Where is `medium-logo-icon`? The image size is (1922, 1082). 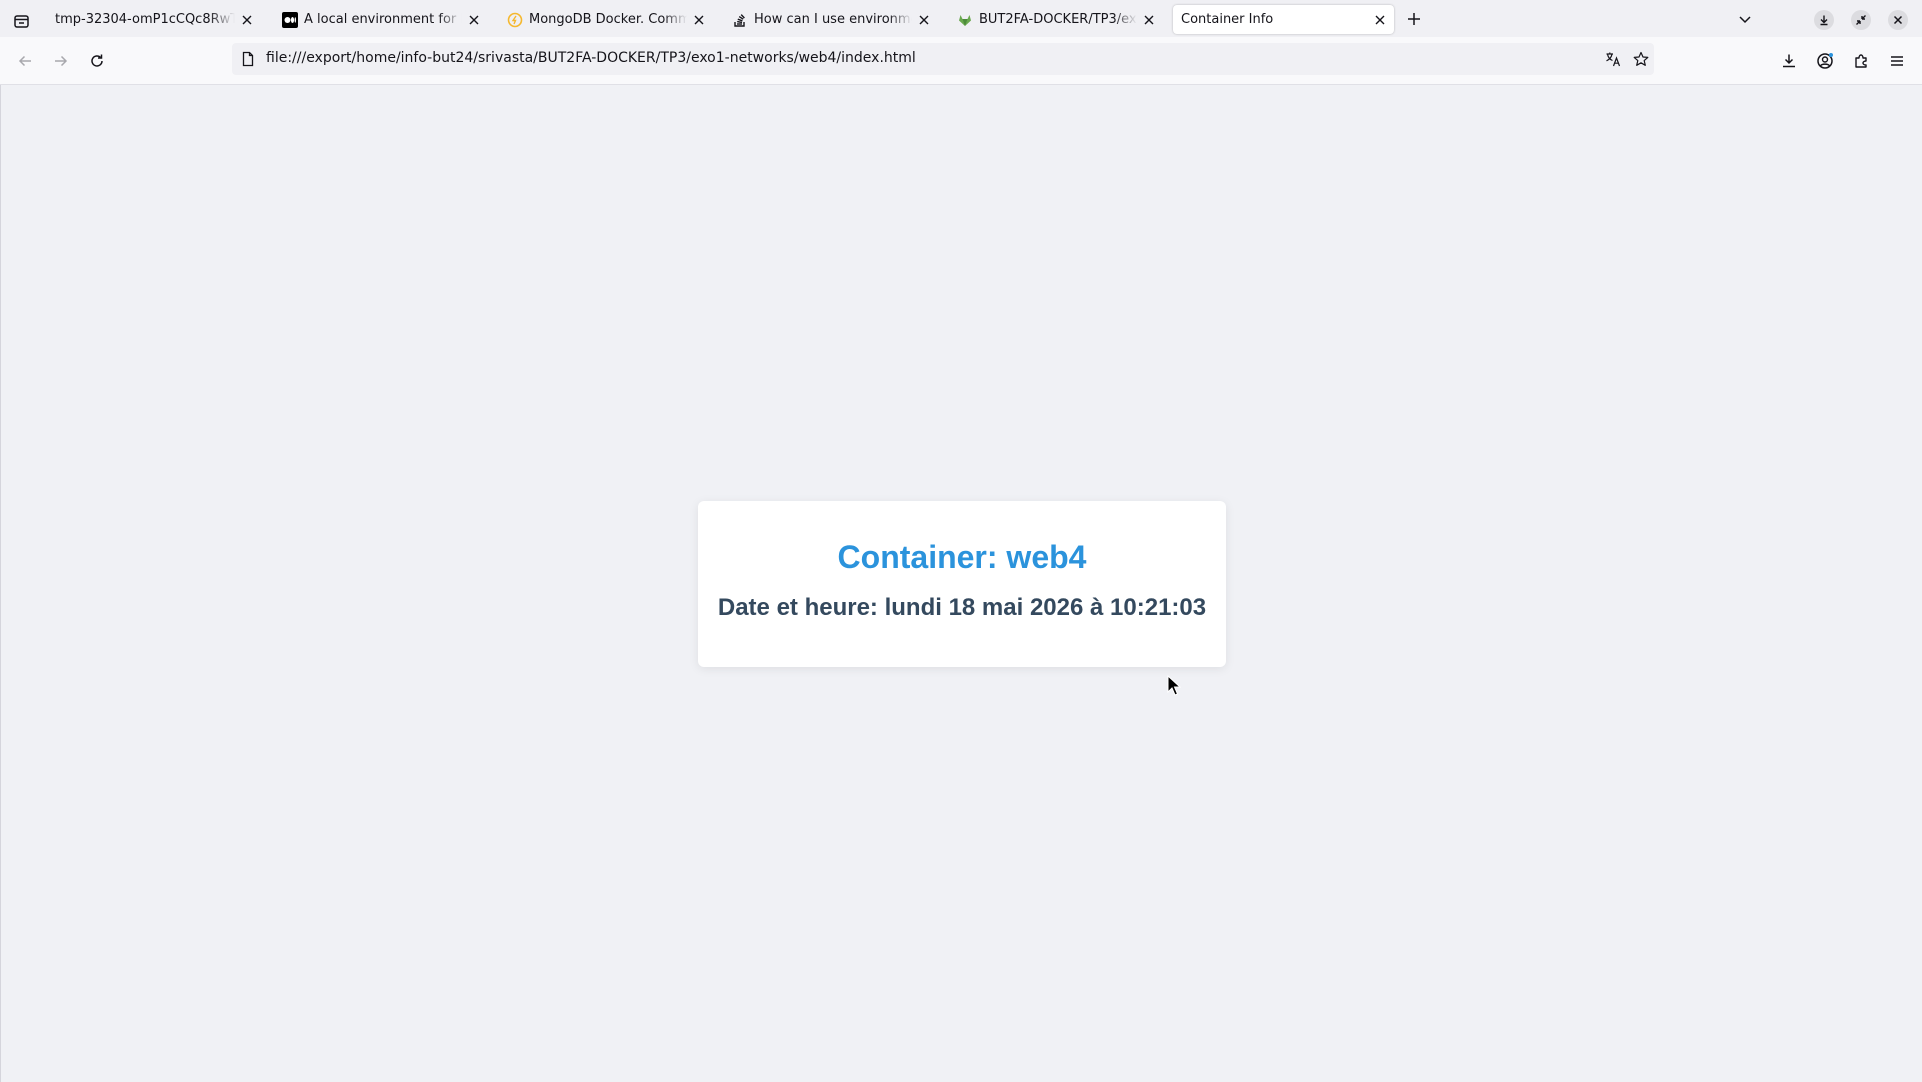
medium-logo-icon is located at coordinates (290, 19).